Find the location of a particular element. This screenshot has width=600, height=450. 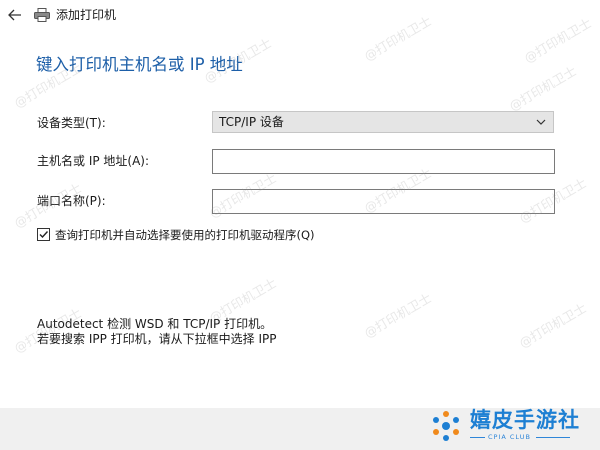

logo-mark-icon is located at coordinates (446, 426).